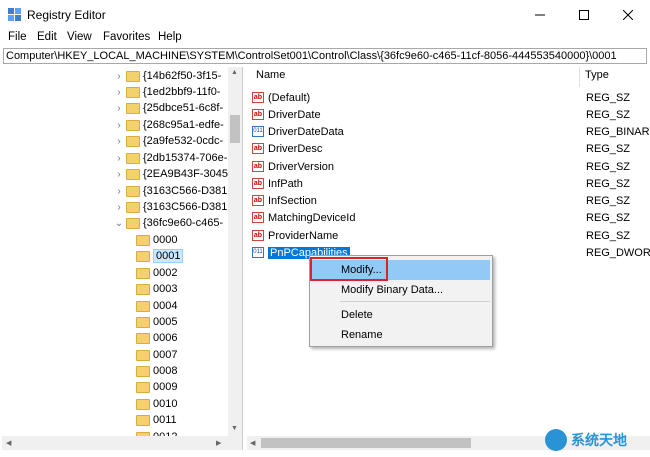 The width and height of the screenshot is (650, 457). Describe the element at coordinates (401, 335) in the screenshot. I see `menu-item-rename: Rename` at that location.